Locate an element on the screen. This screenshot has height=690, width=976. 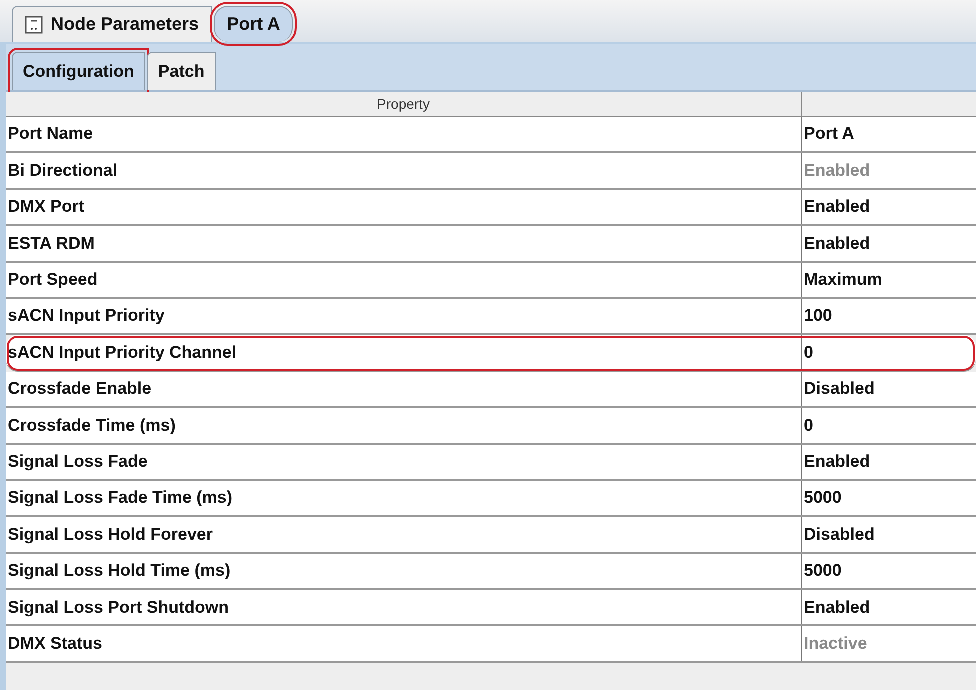
table-cell: Signal Loss Hold Forever is located at coordinates (404, 534).